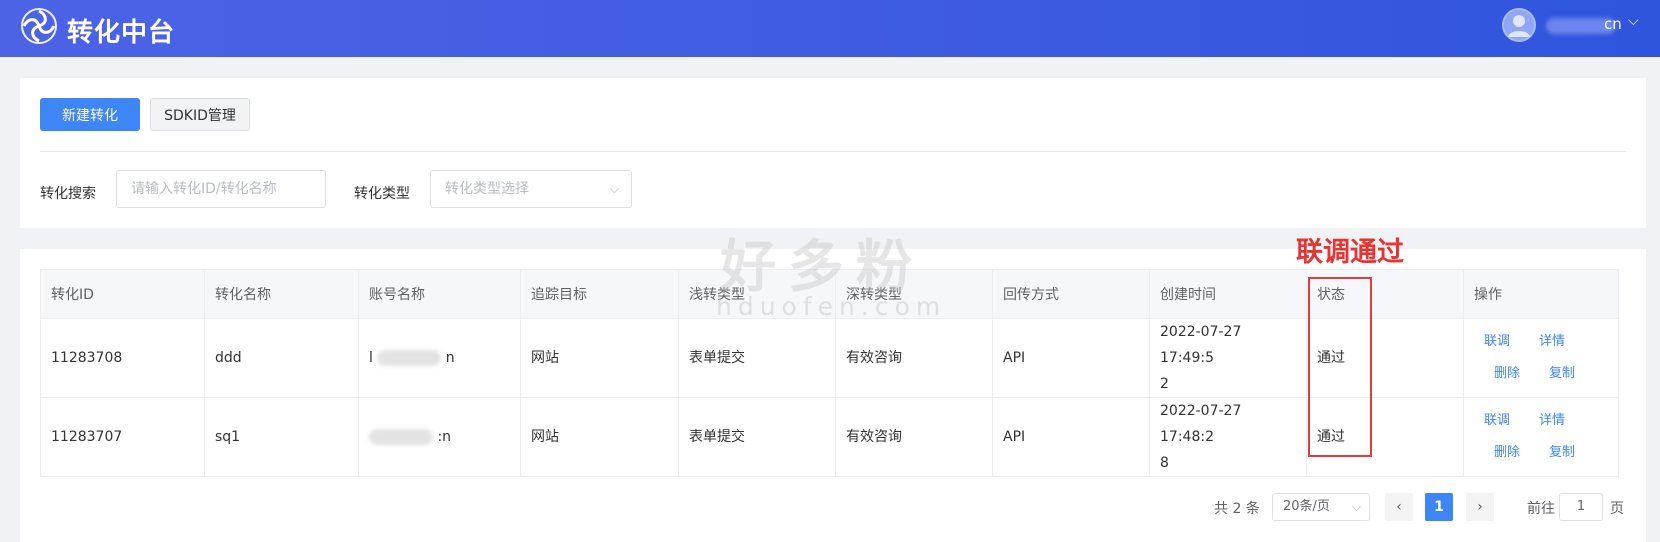 Image resolution: width=1660 pixels, height=542 pixels. Describe the element at coordinates (121, 33) in the screenshot. I see `app-title: 转化中台` at that location.